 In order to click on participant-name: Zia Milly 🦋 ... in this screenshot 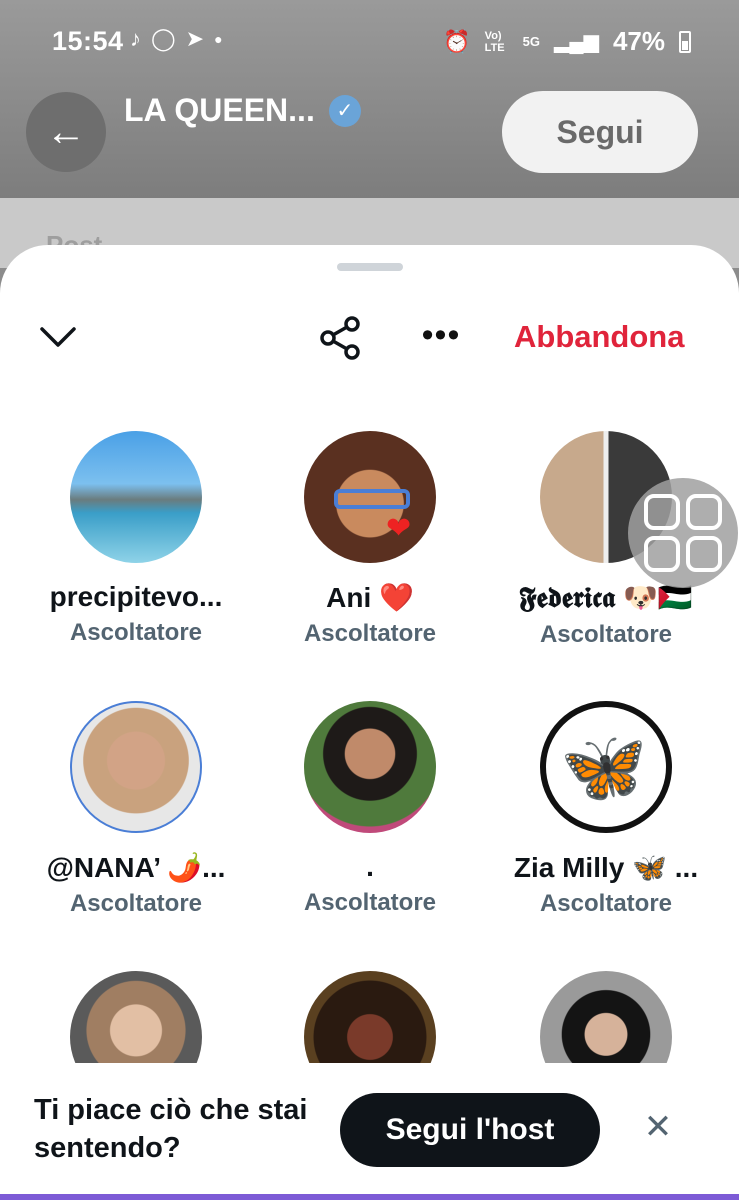, I will do `click(606, 867)`.